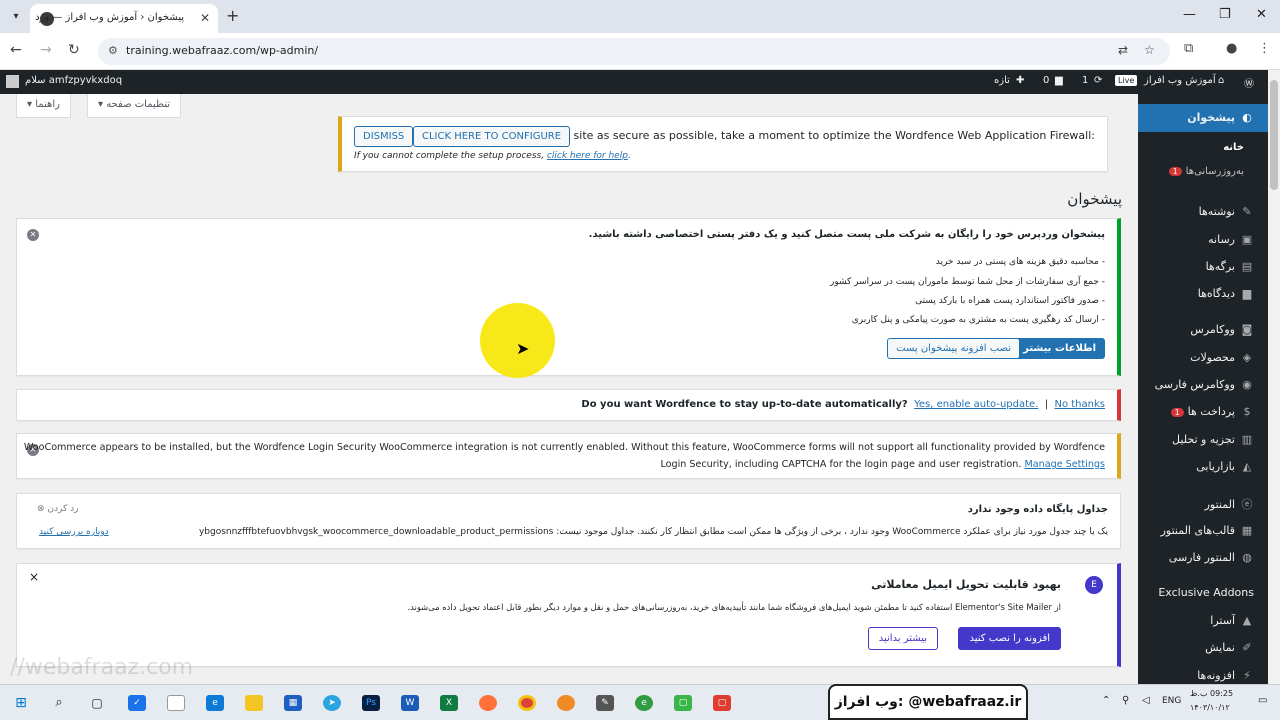  I want to click on sidebar-item-label: نوشته‌ها, so click(1216, 211).